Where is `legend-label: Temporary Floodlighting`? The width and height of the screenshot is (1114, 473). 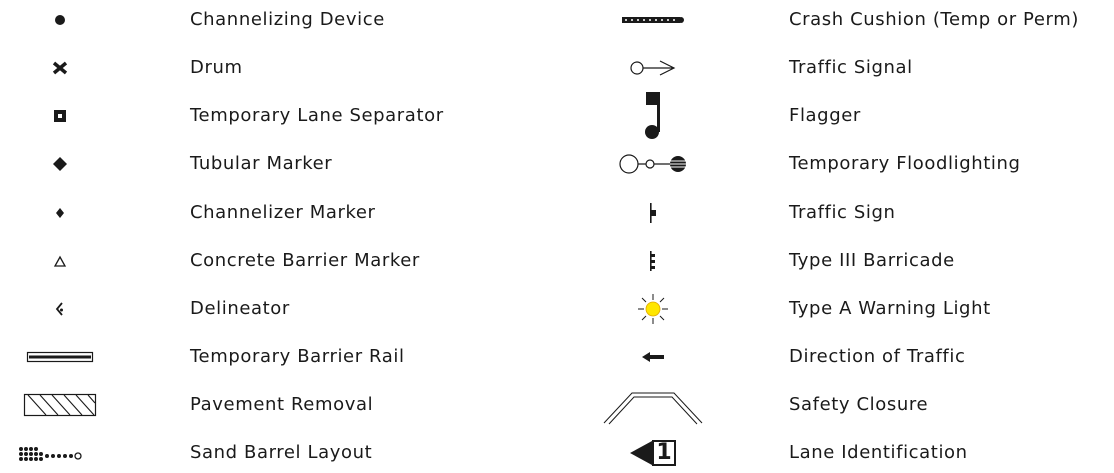
legend-label: Temporary Floodlighting is located at coordinates (905, 163).